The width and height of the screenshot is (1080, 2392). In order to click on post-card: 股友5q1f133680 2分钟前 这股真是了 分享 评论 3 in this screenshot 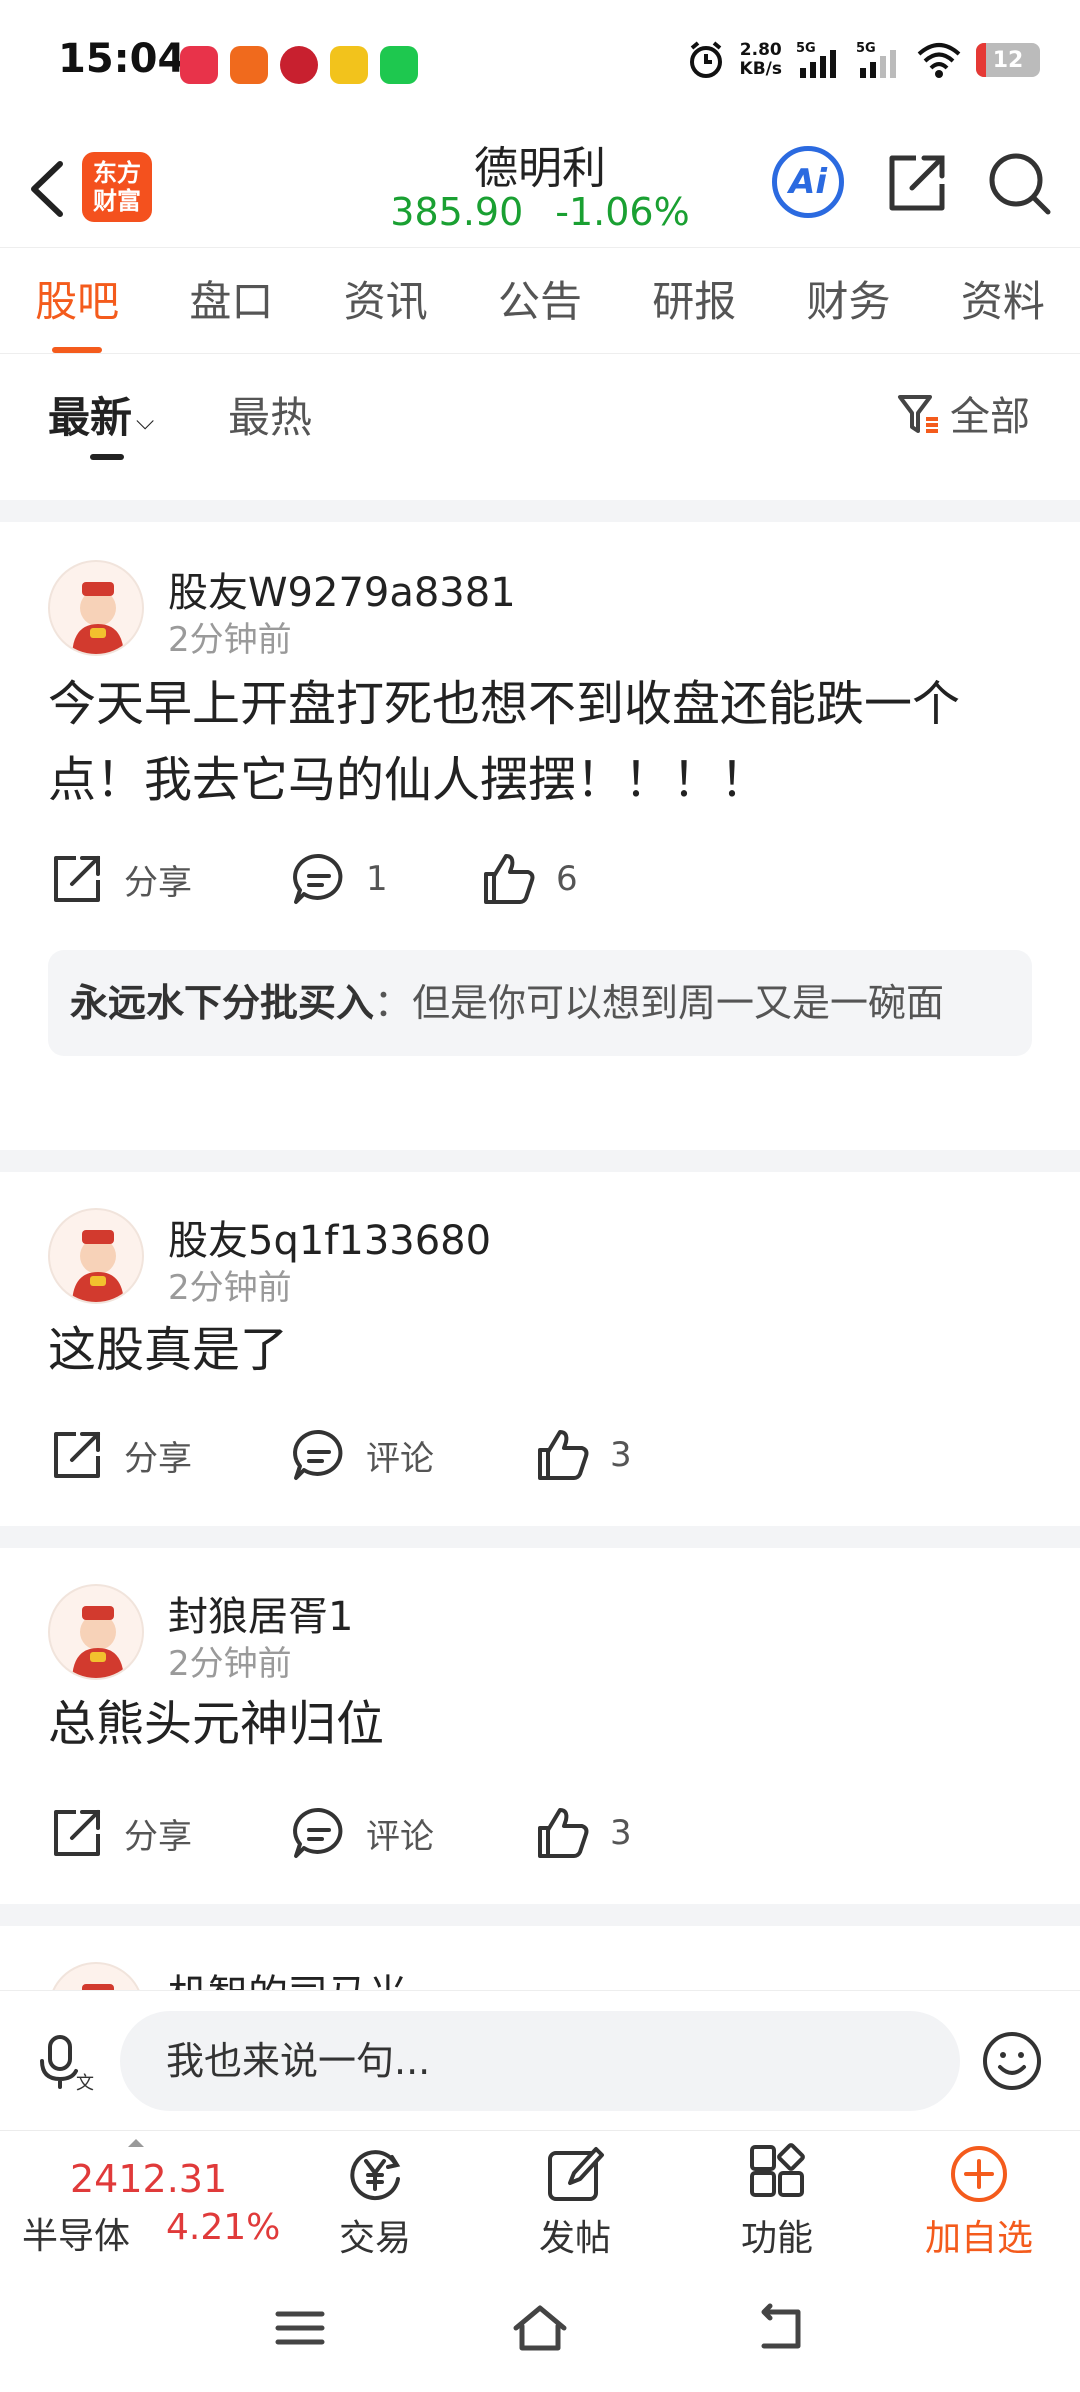, I will do `click(540, 1347)`.